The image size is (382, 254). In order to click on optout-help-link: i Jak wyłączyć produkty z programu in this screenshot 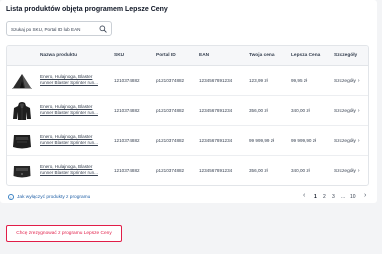, I will do `click(49, 197)`.